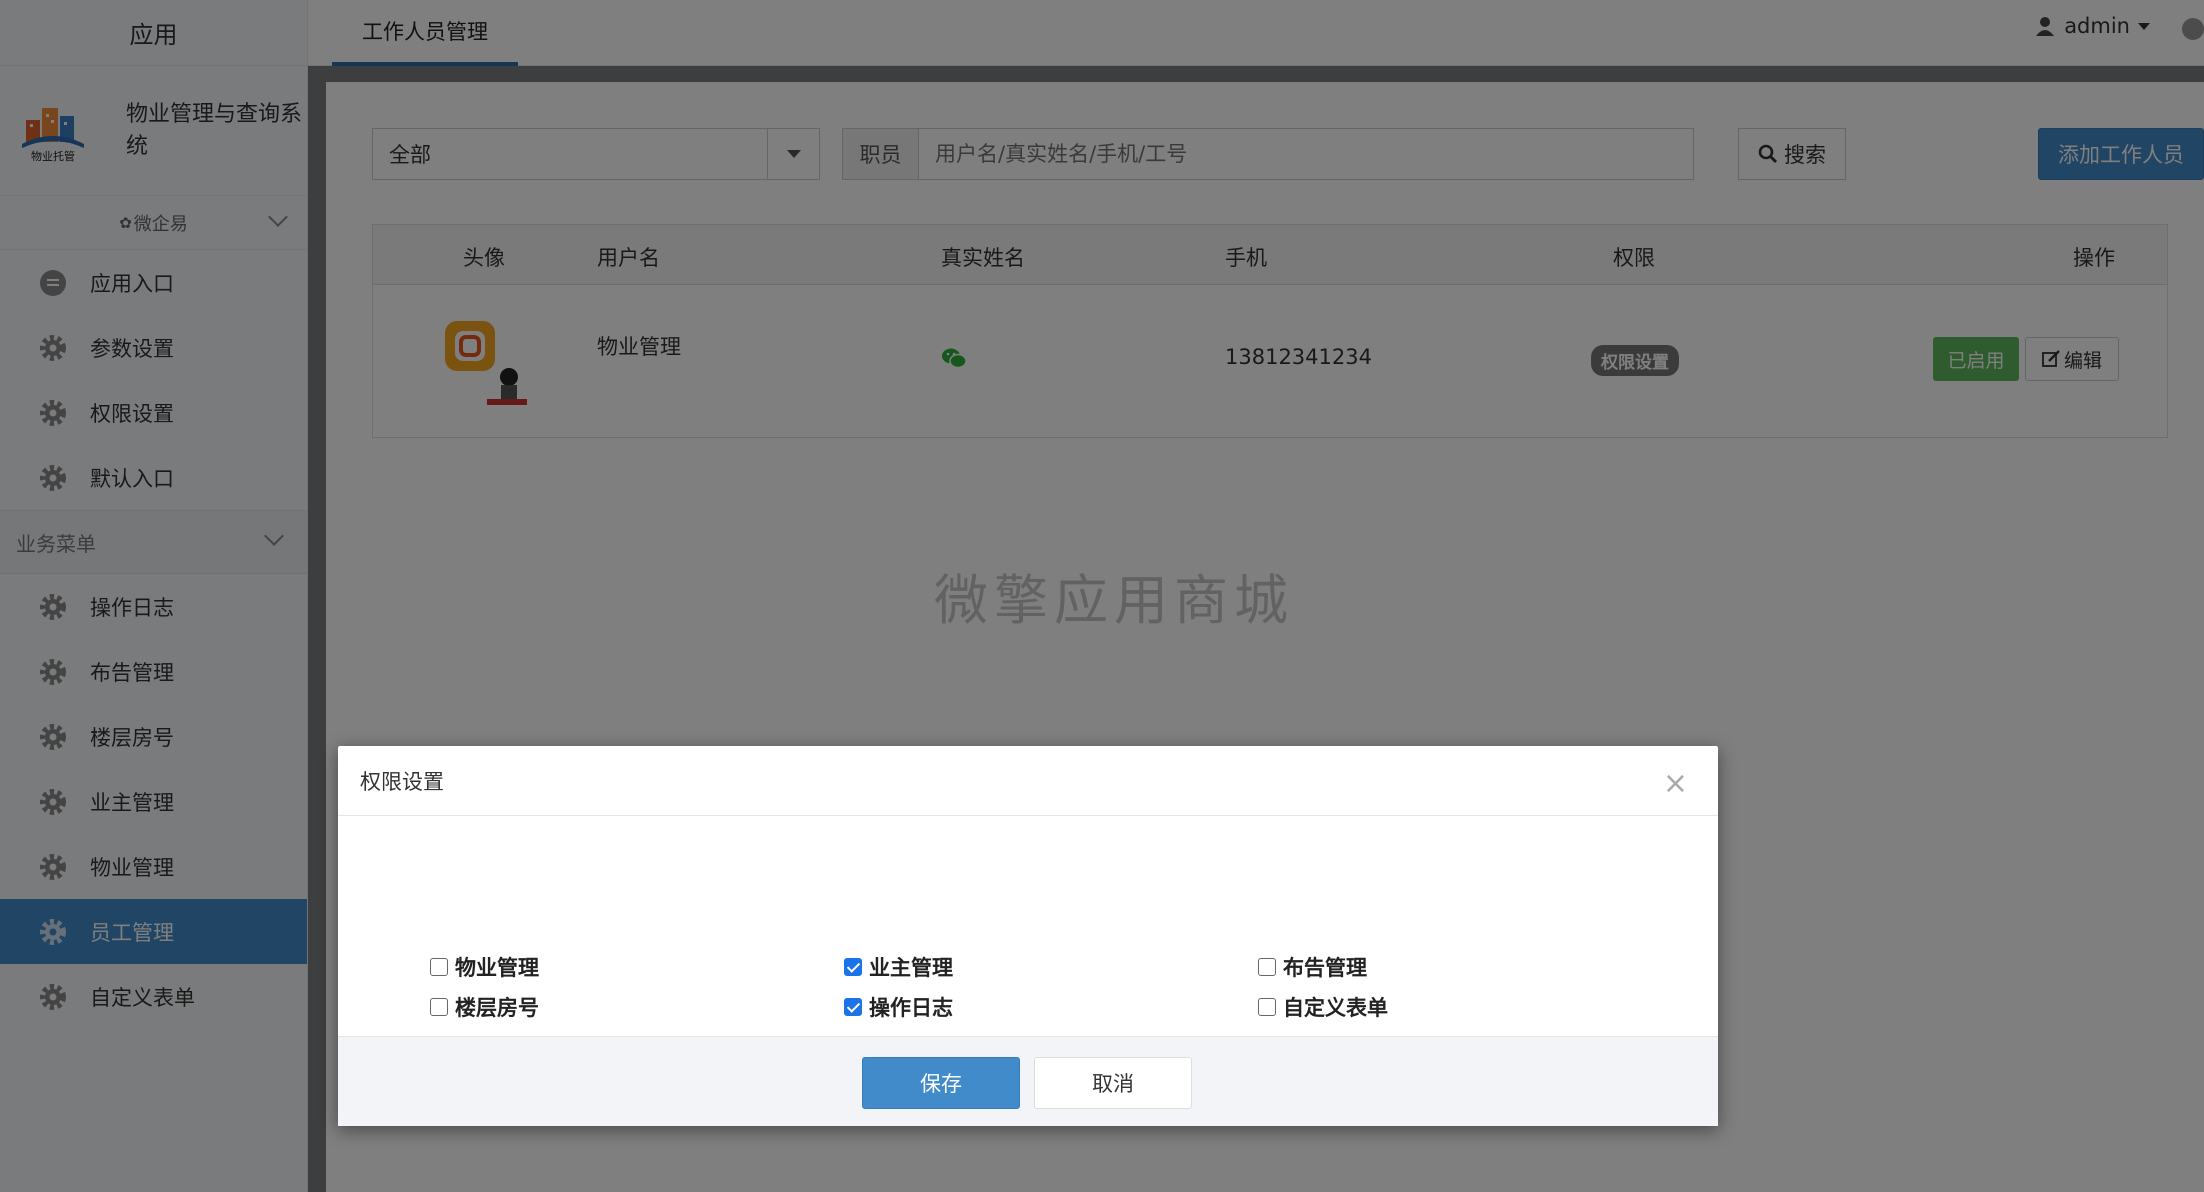 This screenshot has width=2204, height=1192. I want to click on checkbox-label: 操作日志, so click(911, 1008).